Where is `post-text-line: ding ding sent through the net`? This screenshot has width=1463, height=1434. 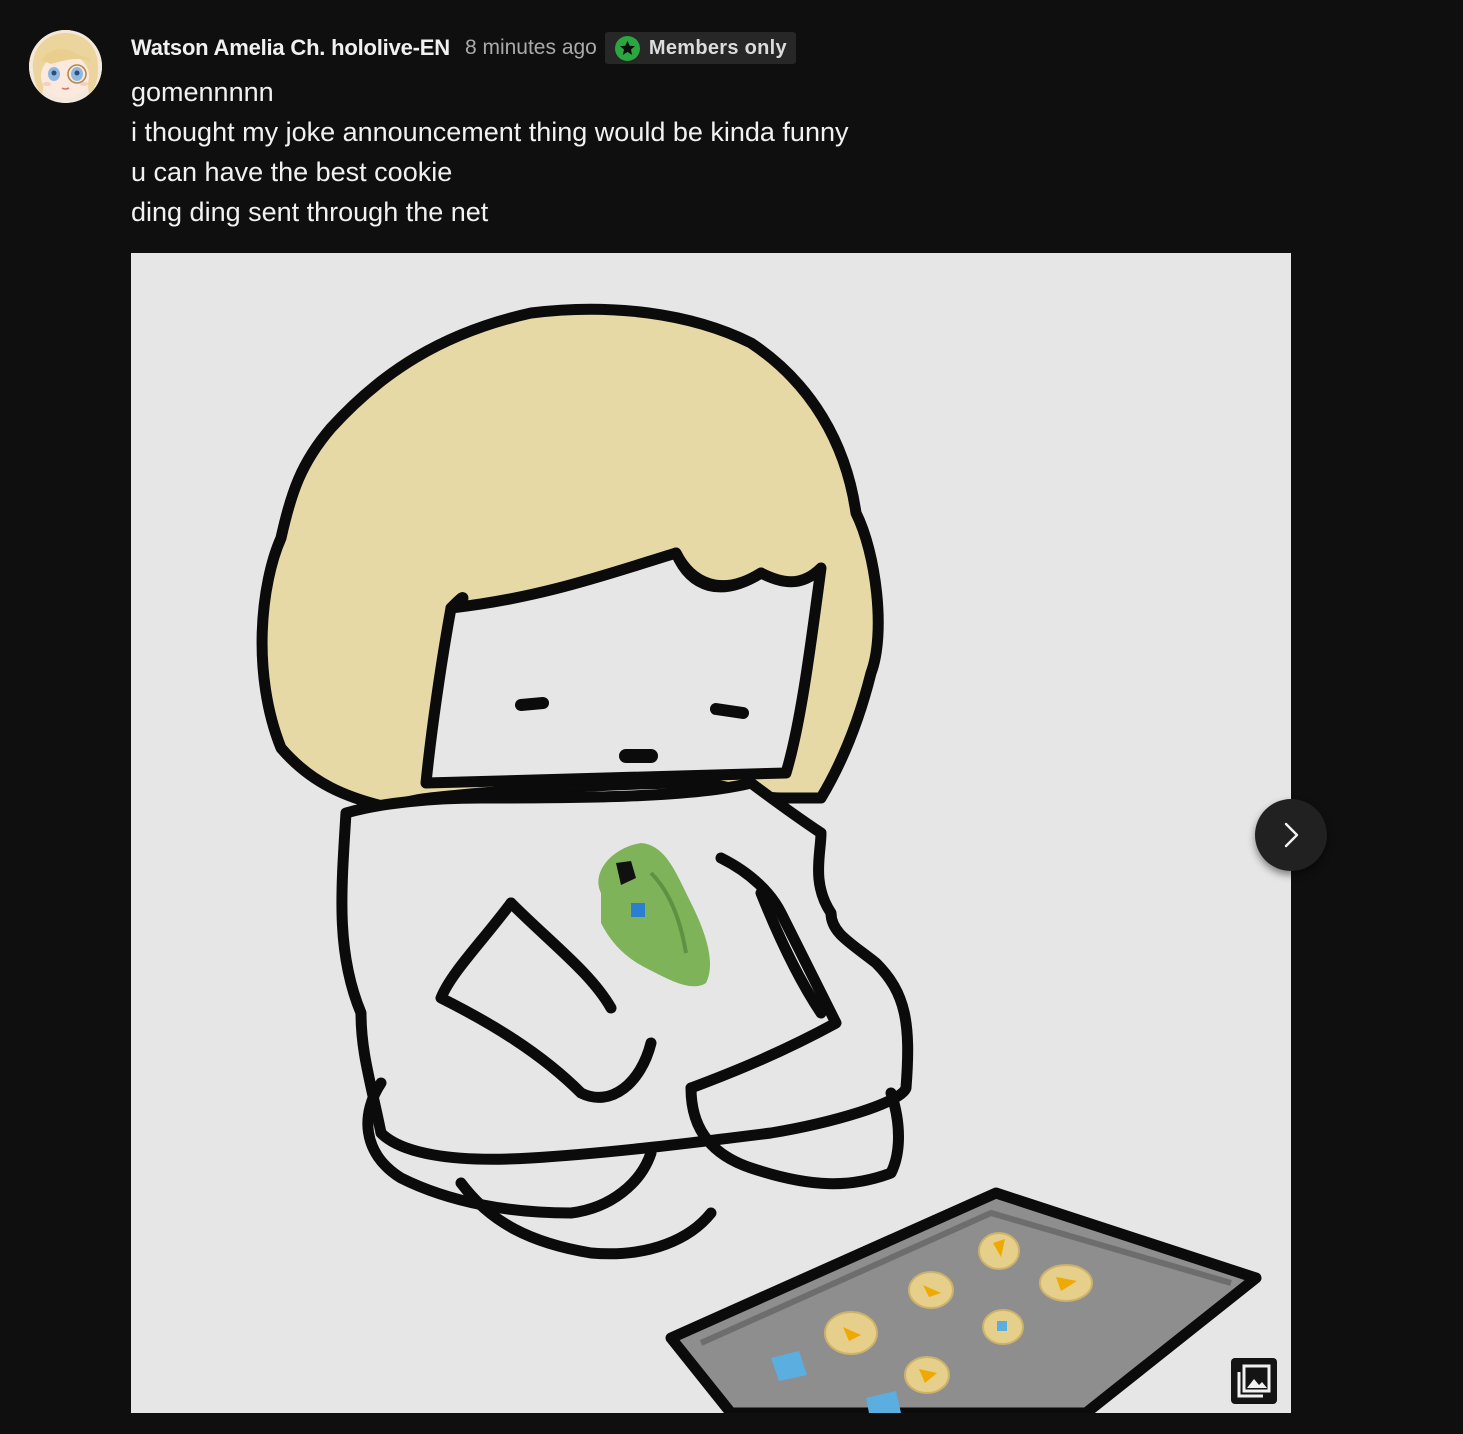
post-text-line: ding ding sent through the net is located at coordinates (310, 212).